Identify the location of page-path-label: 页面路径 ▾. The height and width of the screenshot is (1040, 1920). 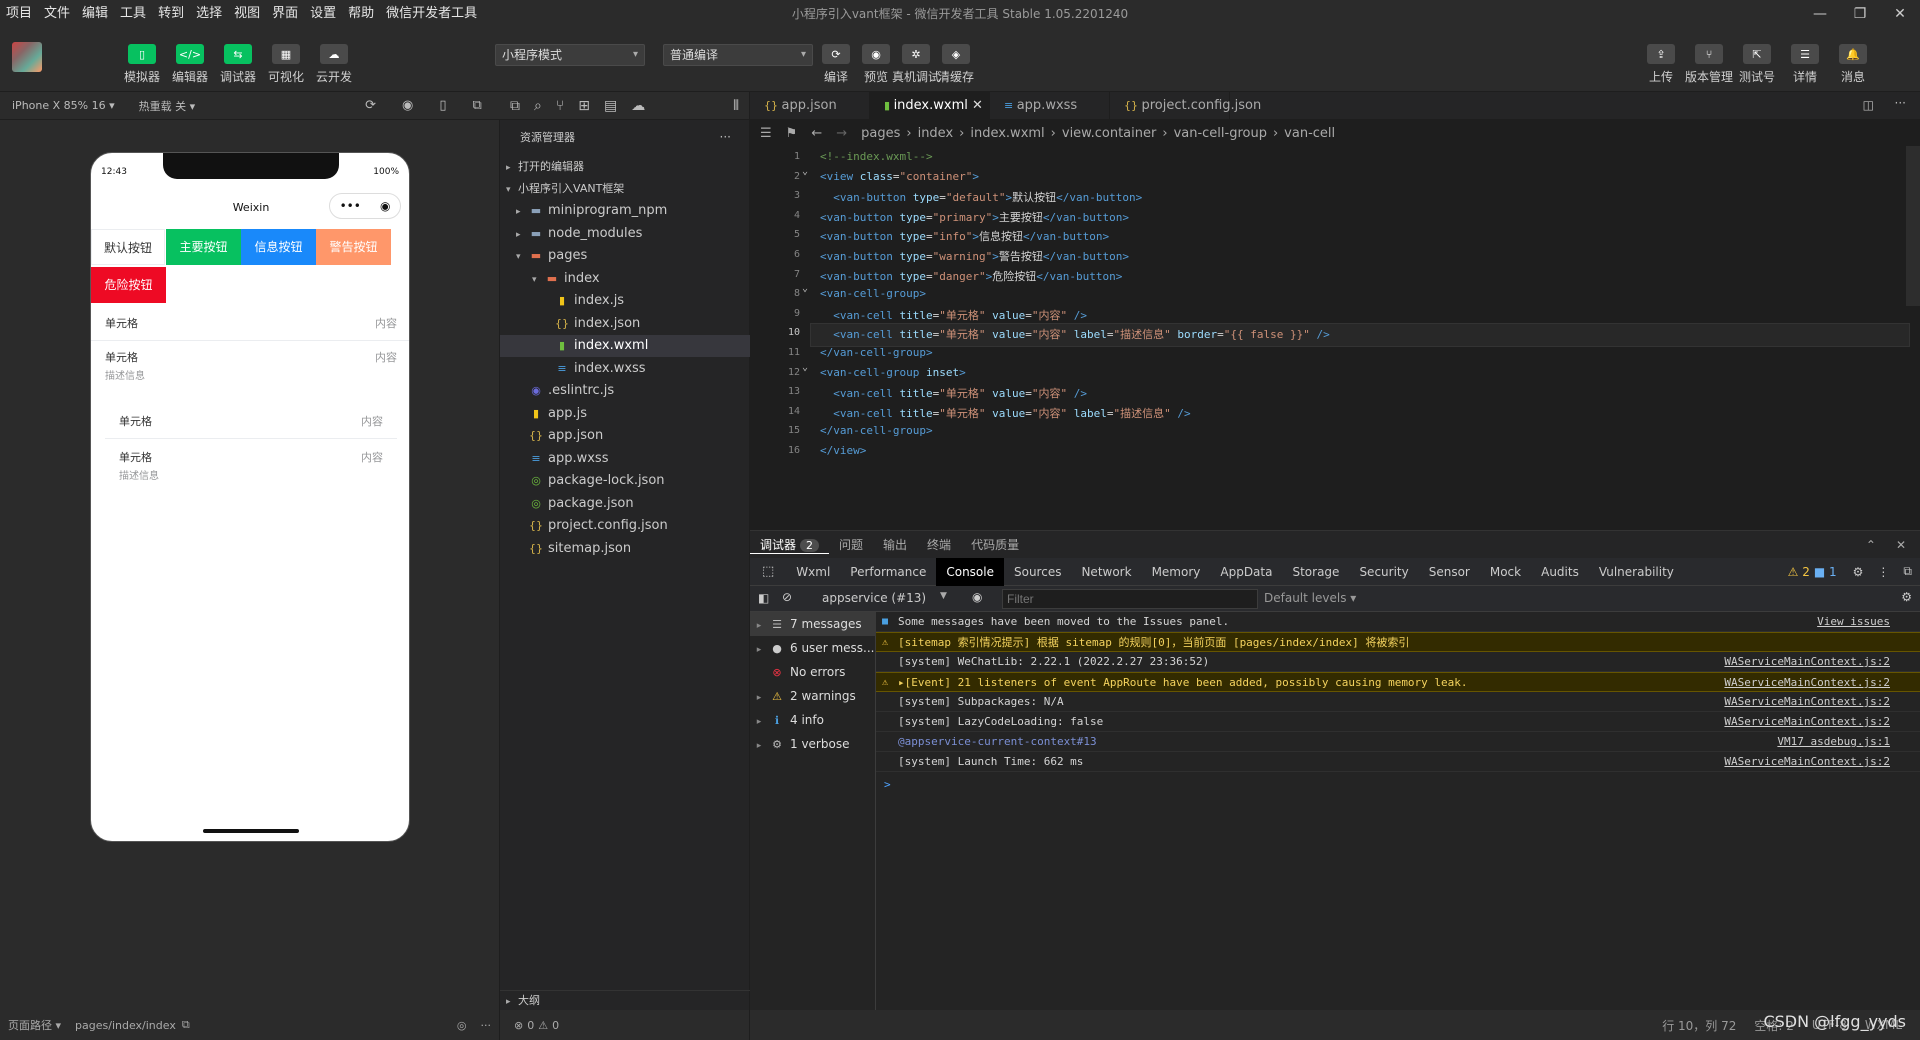
(34, 1025).